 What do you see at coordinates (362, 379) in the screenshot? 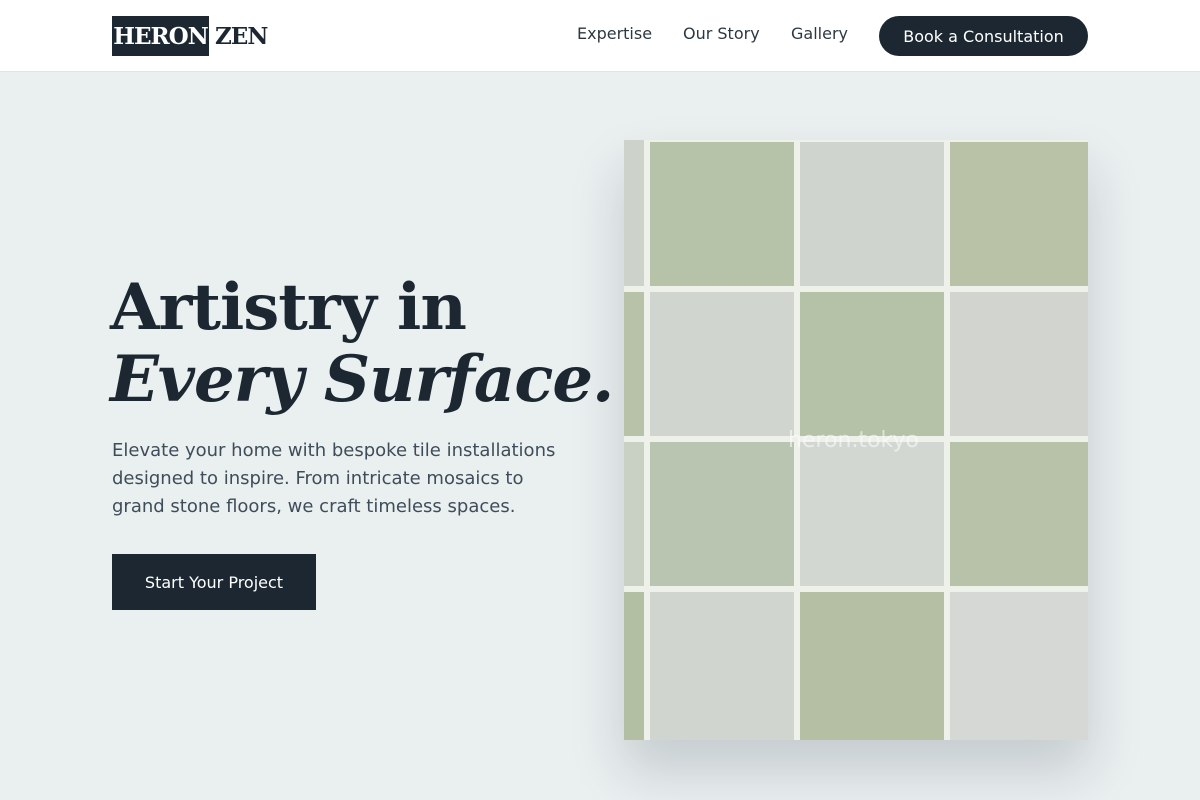
I see `hero-title-line2: Every Surface.` at bounding box center [362, 379].